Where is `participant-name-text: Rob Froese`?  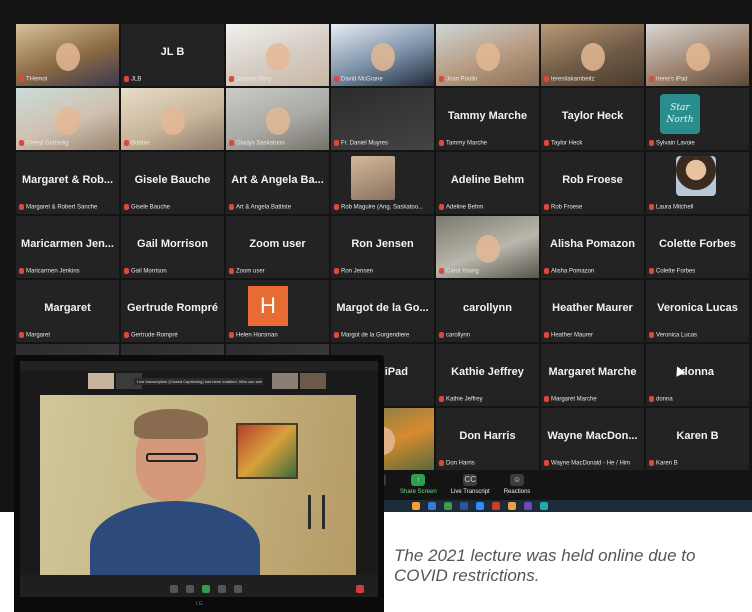 participant-name-text: Rob Froese is located at coordinates (567, 208).